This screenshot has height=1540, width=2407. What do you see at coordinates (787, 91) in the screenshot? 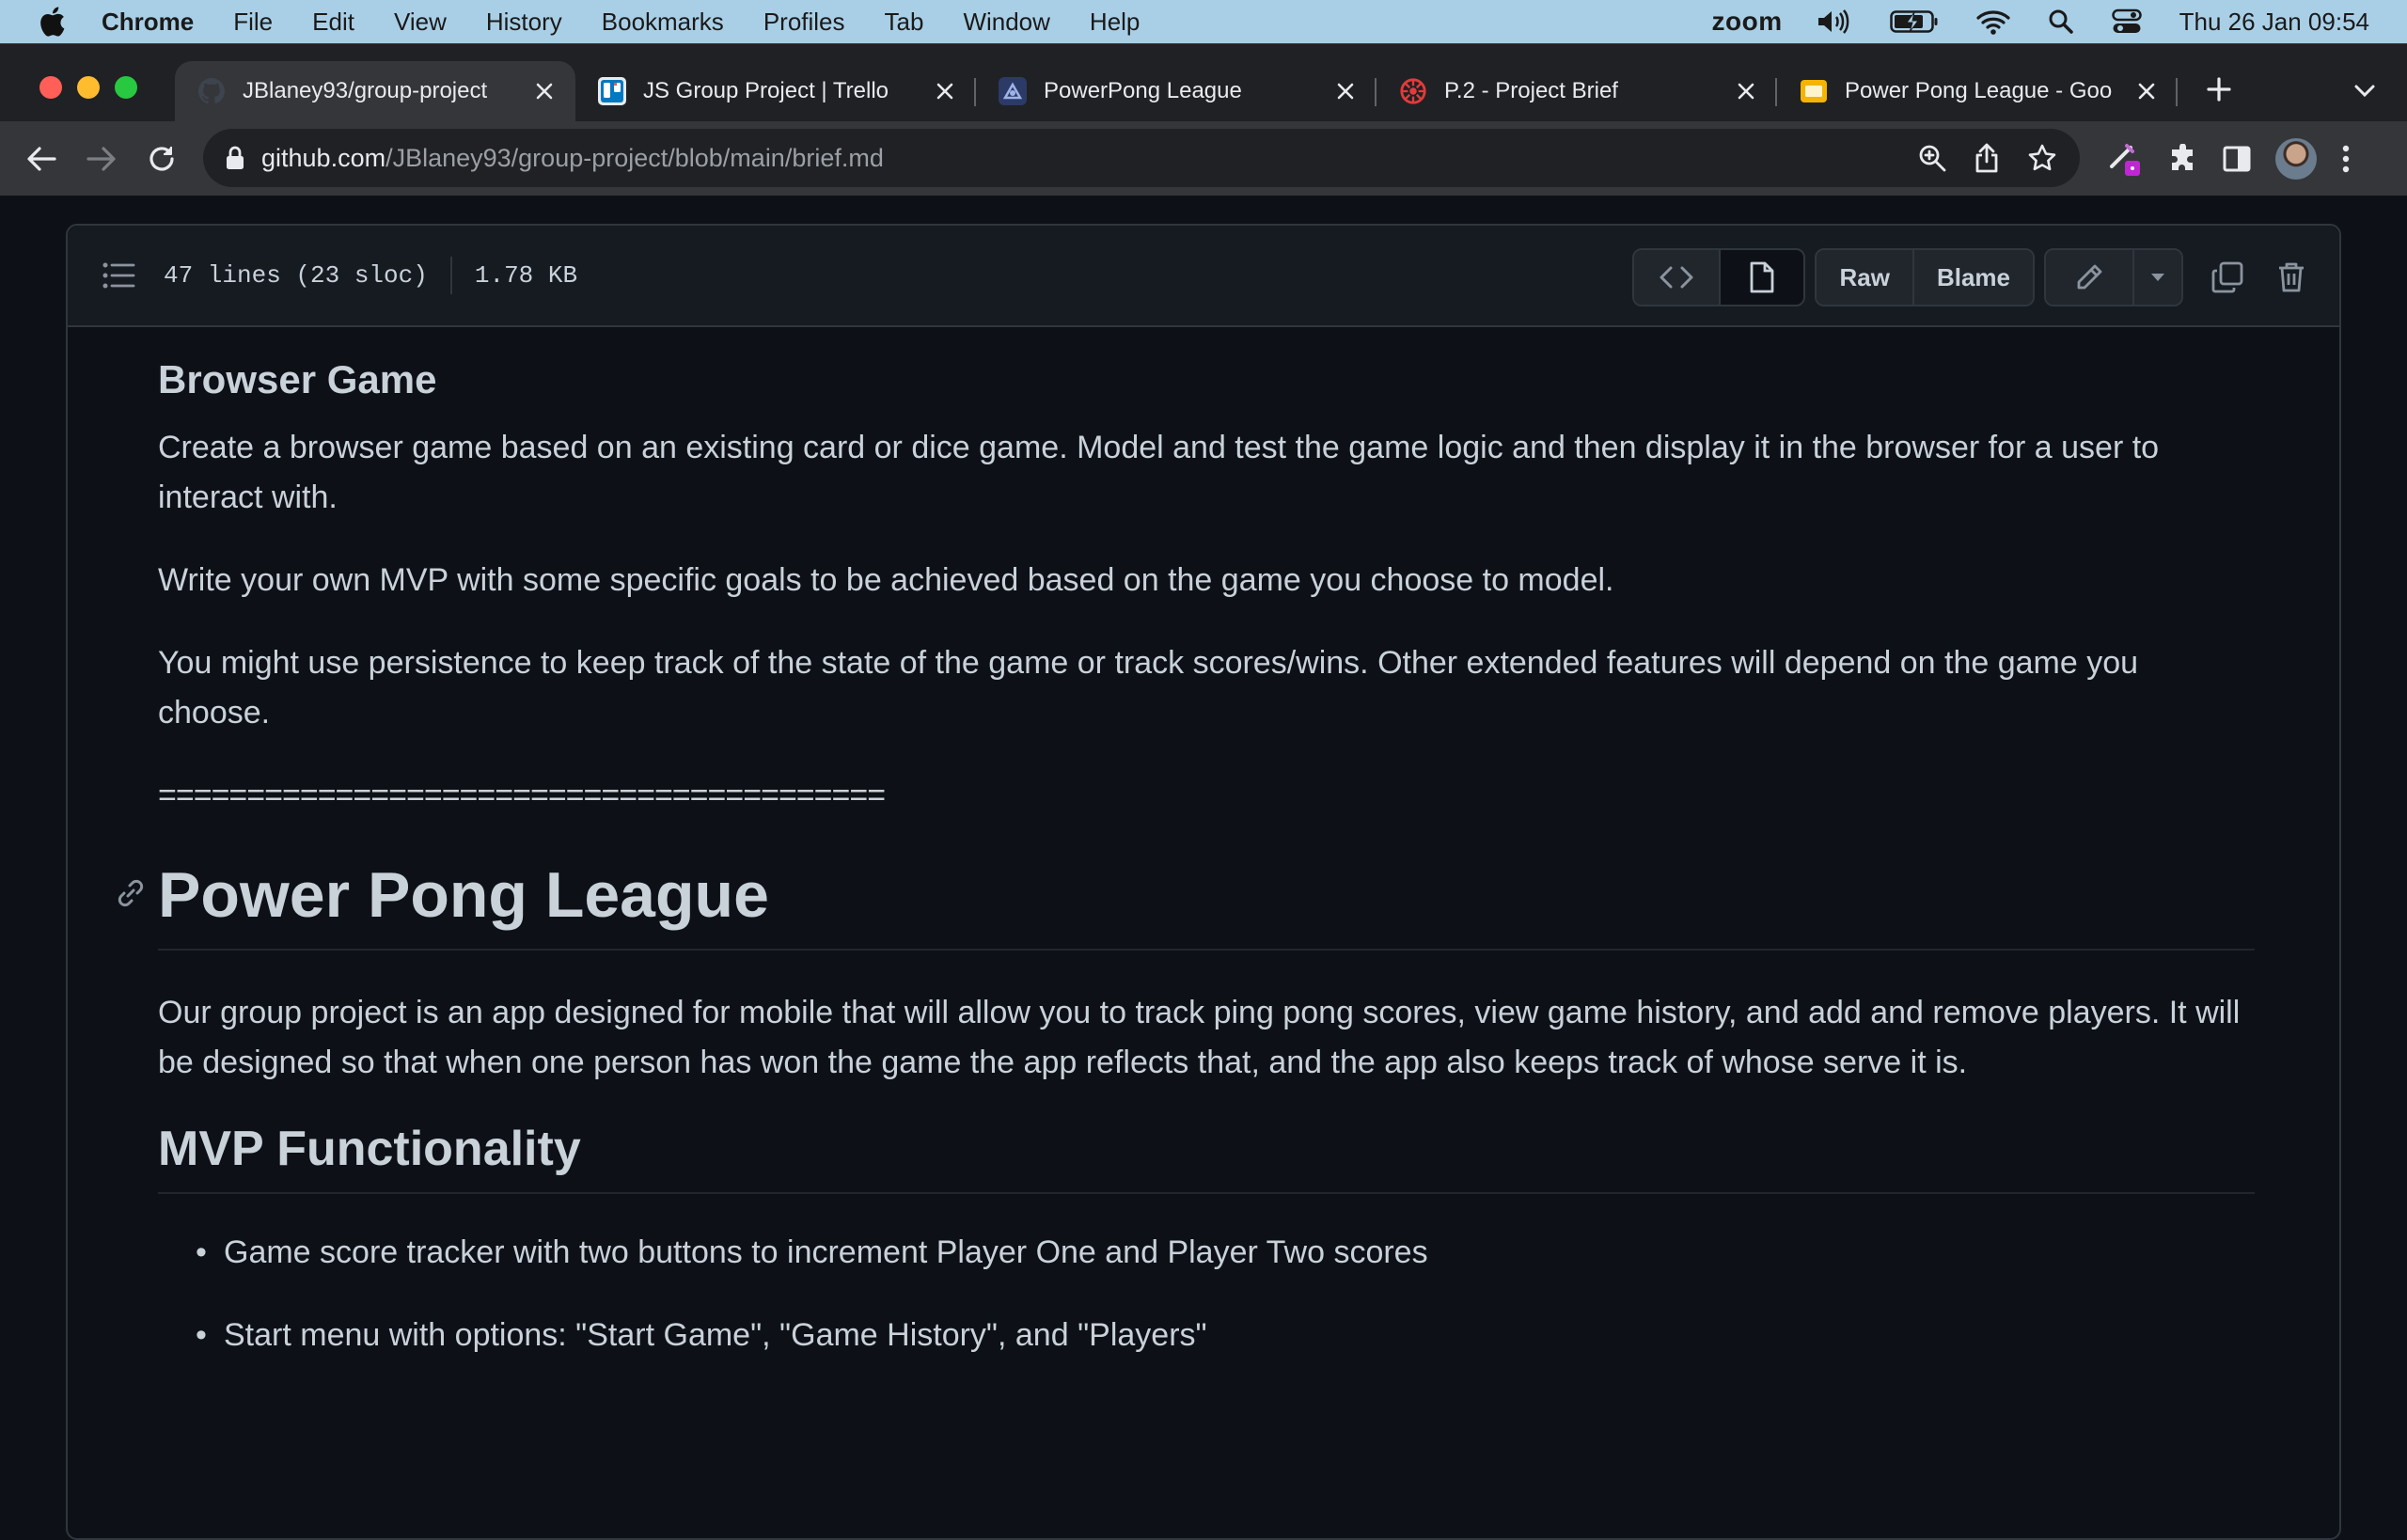
I see `tab-title: JS Group Project | Trello` at bounding box center [787, 91].